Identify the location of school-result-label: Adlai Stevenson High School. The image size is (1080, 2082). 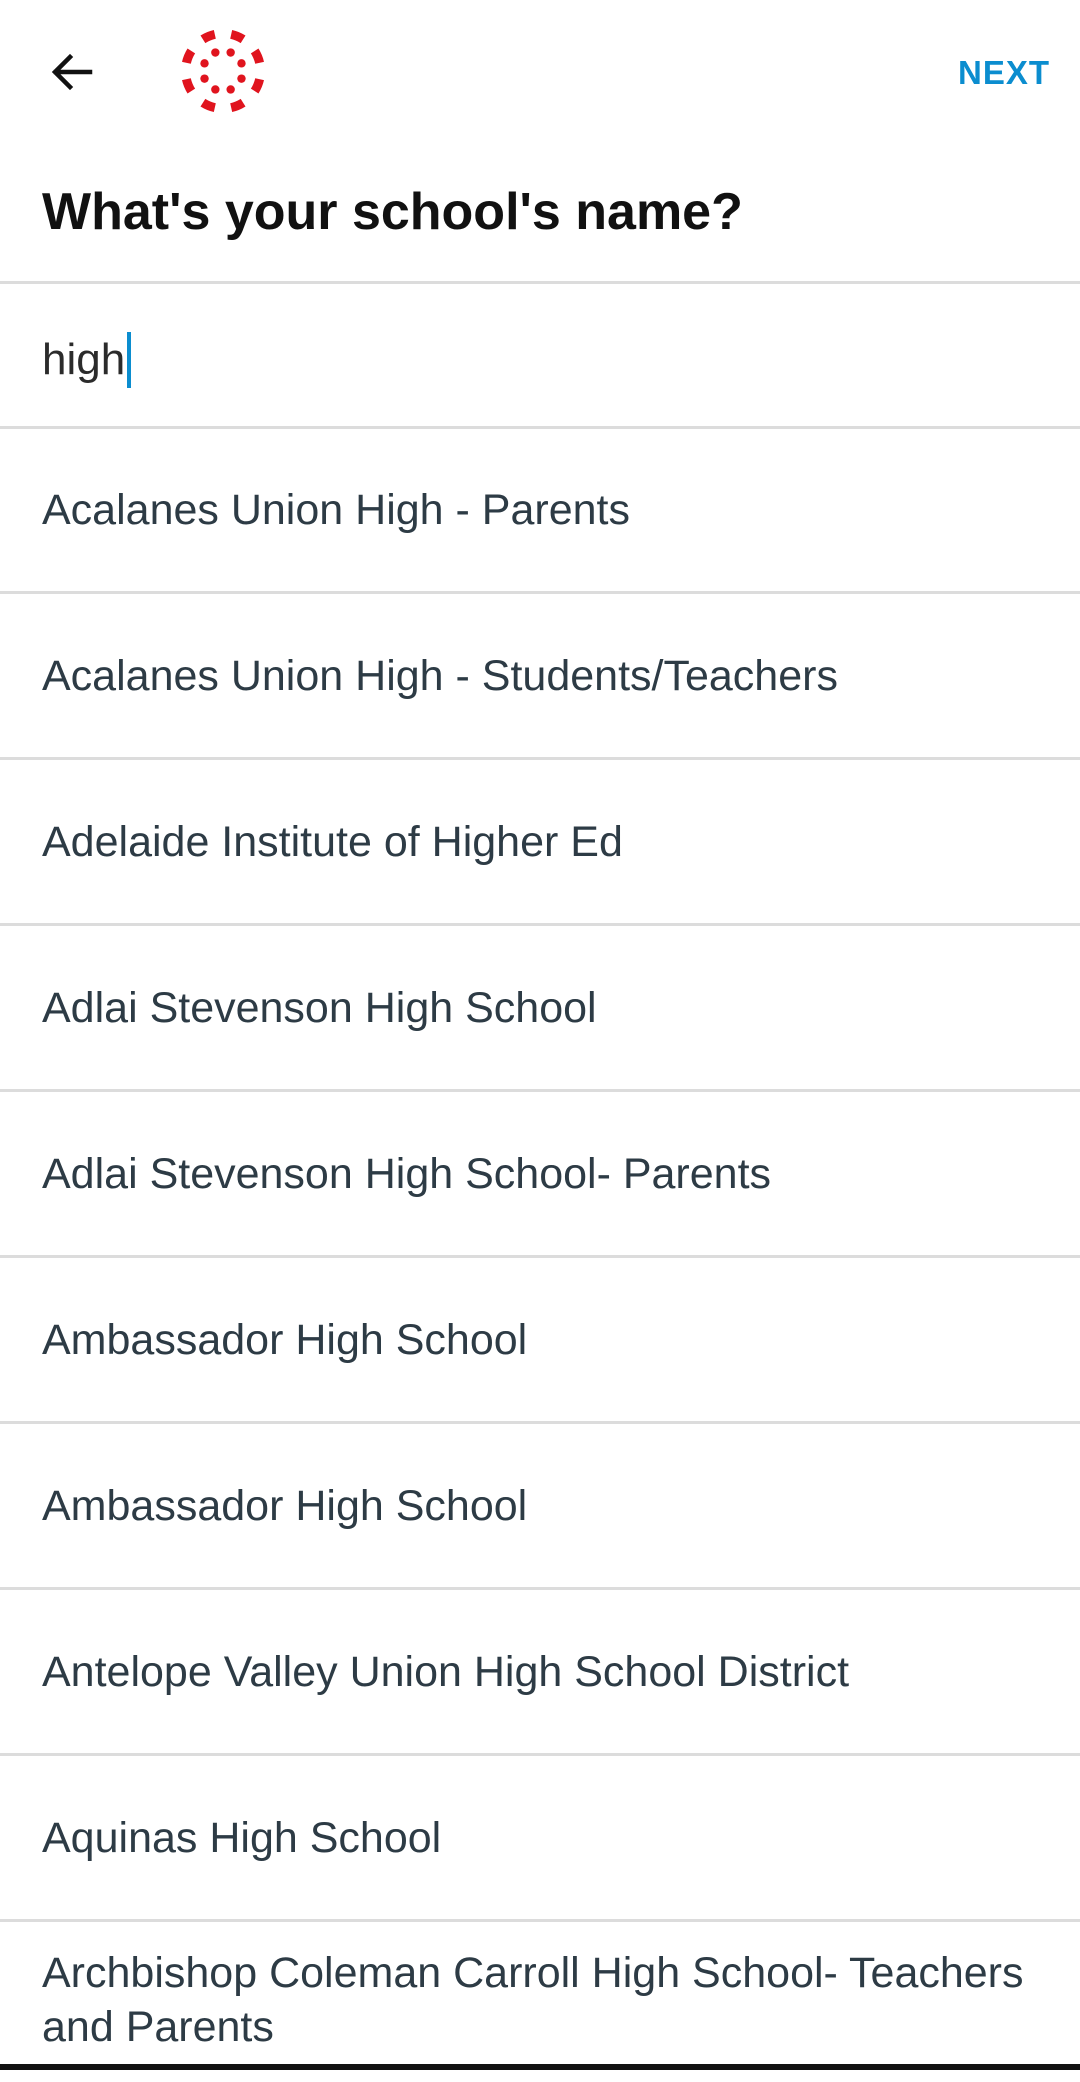
(319, 1007).